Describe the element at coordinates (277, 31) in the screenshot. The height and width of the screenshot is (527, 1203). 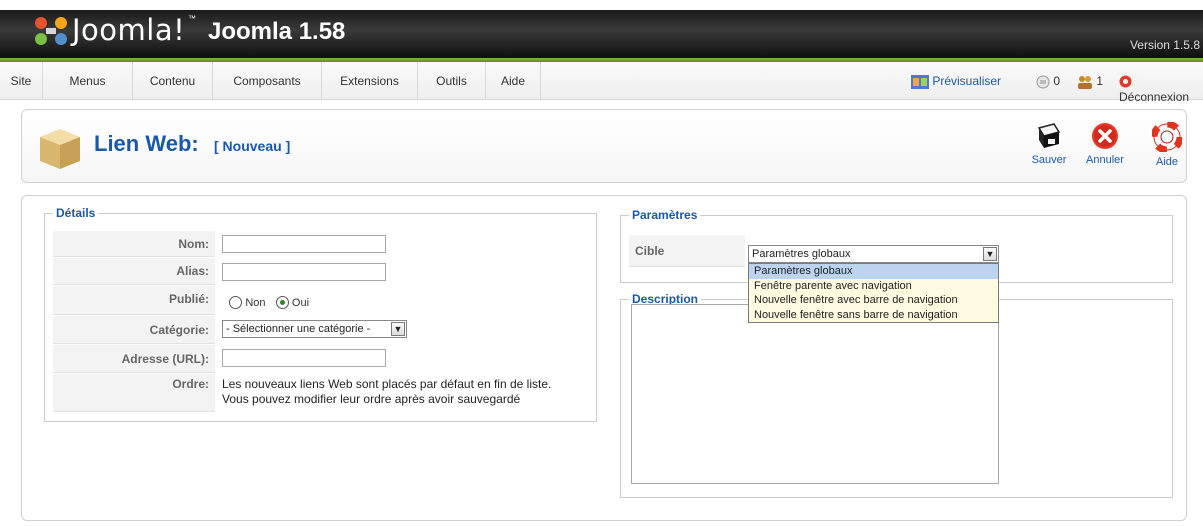
I see `site-title: Joomla 1.58` at that location.